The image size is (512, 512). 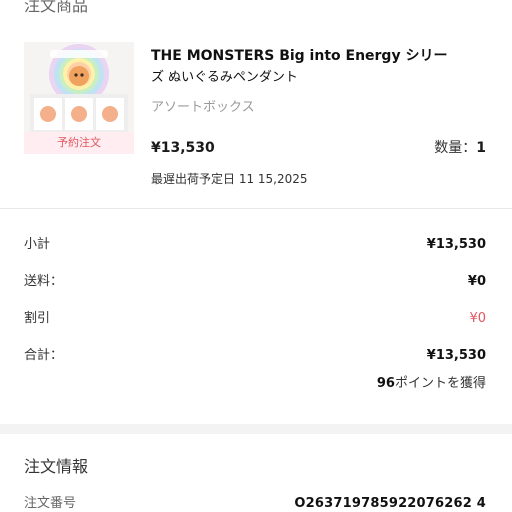 What do you see at coordinates (56, 466) in the screenshot?
I see `order-info-title: 注文情報` at bounding box center [56, 466].